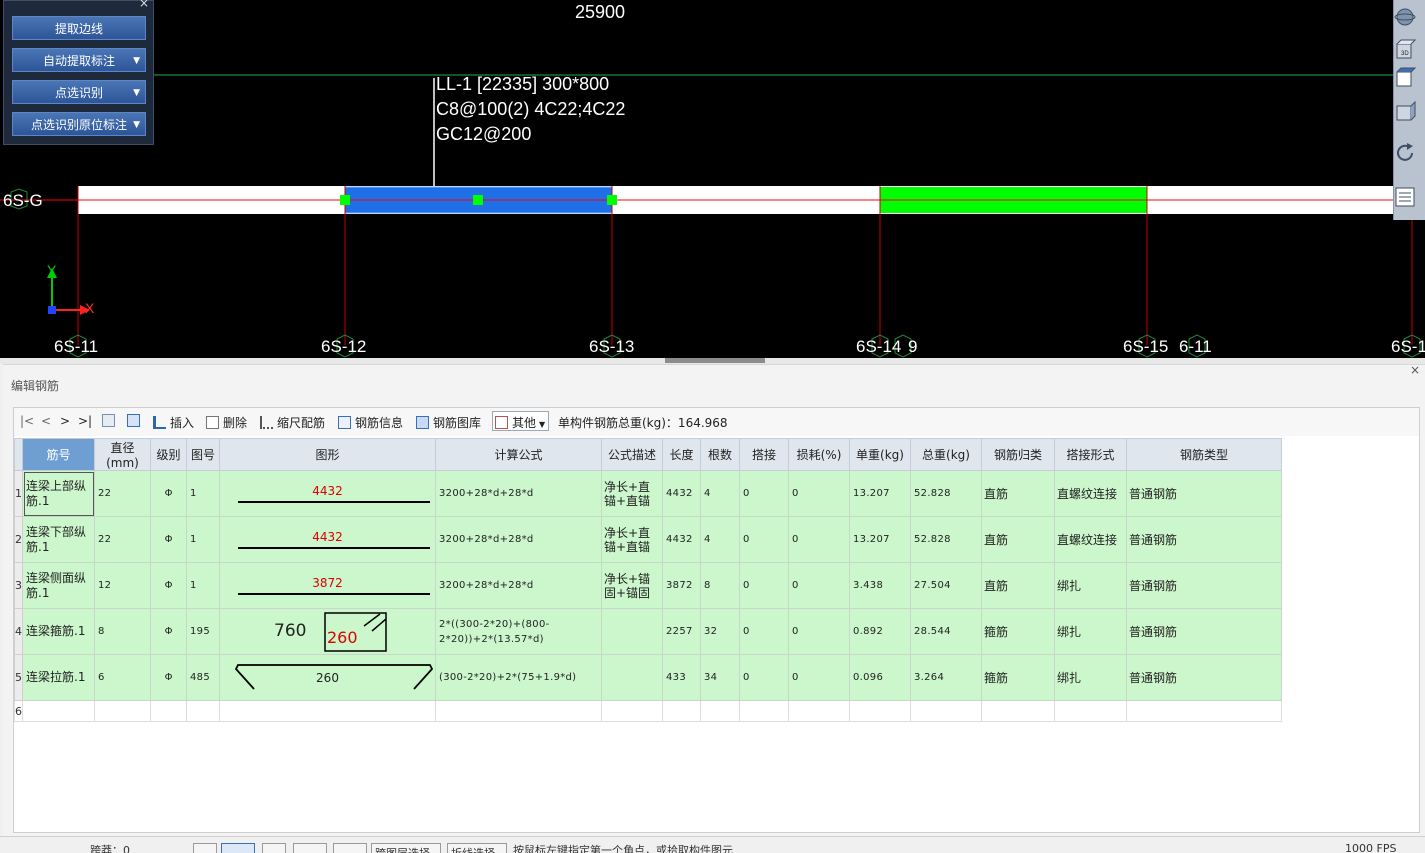 The image size is (1425, 853). What do you see at coordinates (144, 5) in the screenshot?
I see `close-icon: ×` at bounding box center [144, 5].